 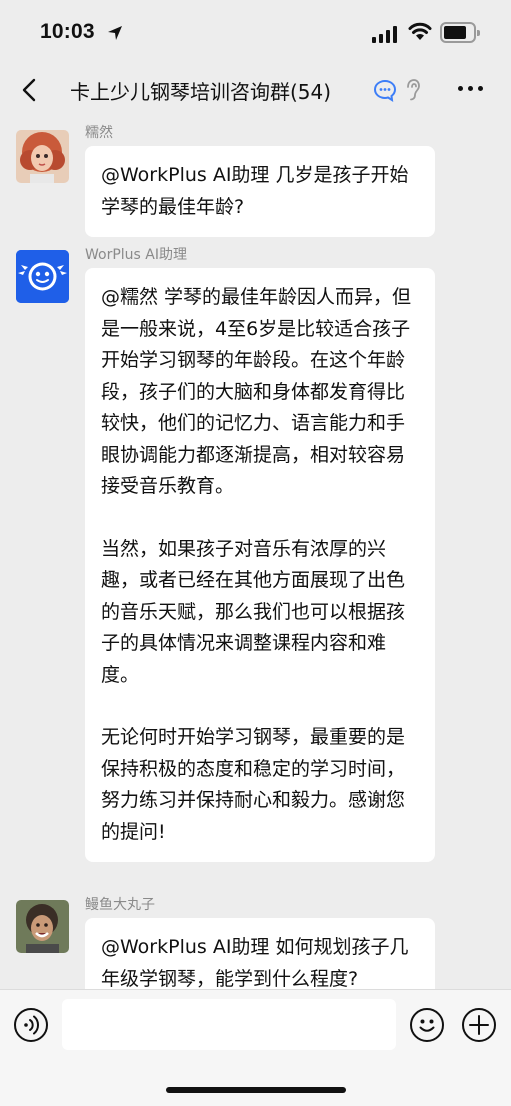 I want to click on emoji-icon, so click(x=427, y=1025).